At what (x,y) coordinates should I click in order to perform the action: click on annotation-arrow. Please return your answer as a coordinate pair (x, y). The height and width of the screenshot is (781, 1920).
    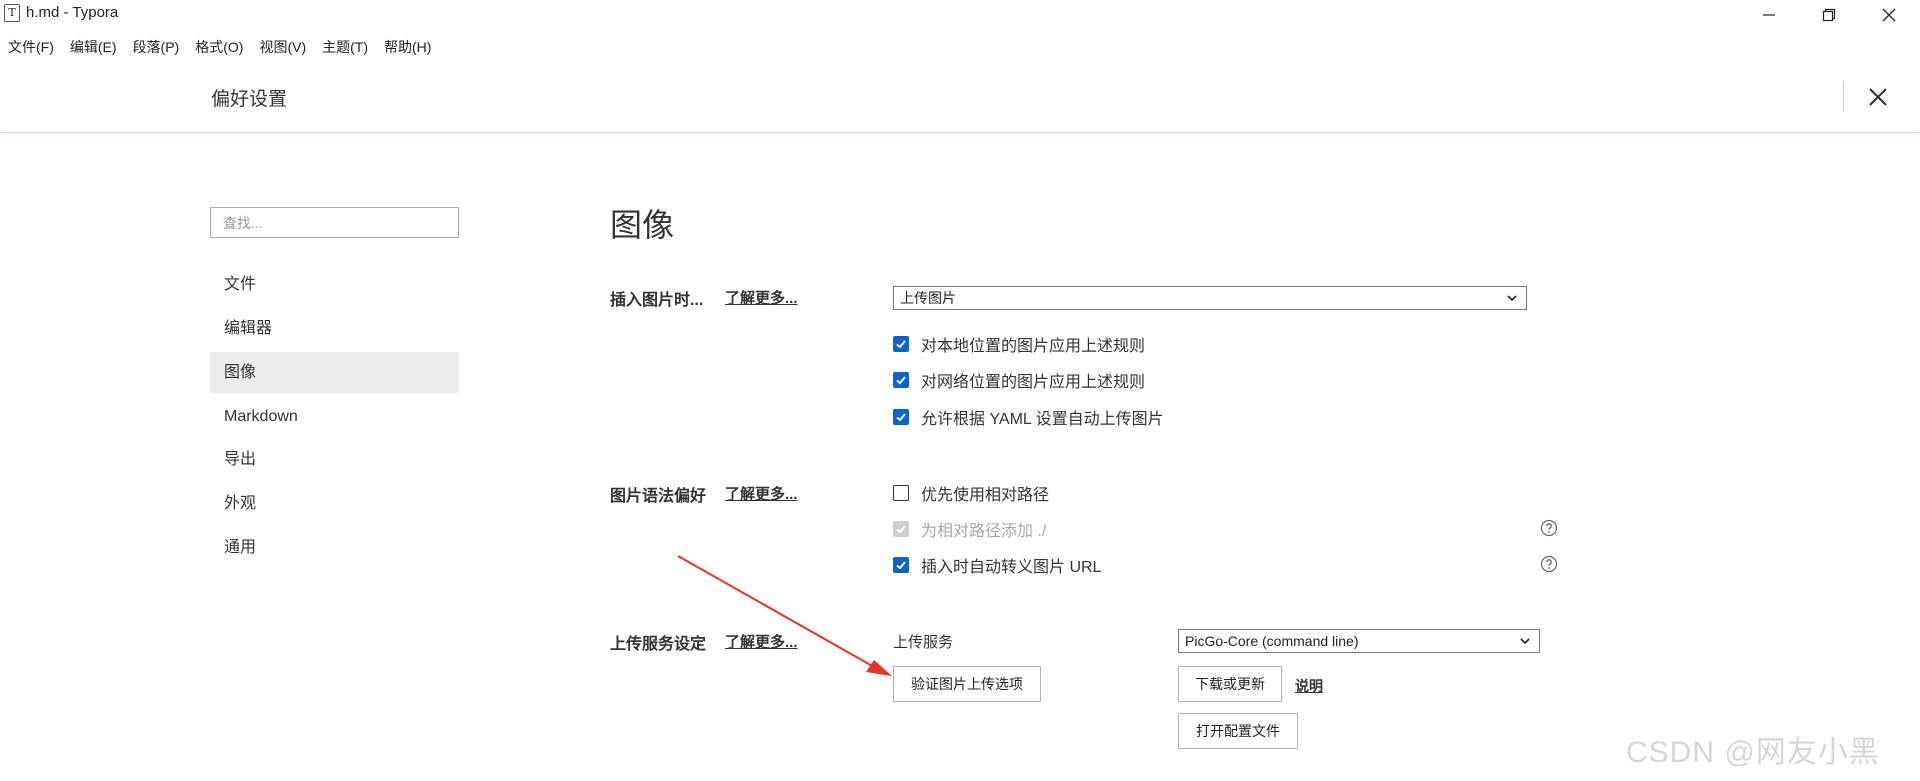
    Looking at the image, I should click on (784, 615).